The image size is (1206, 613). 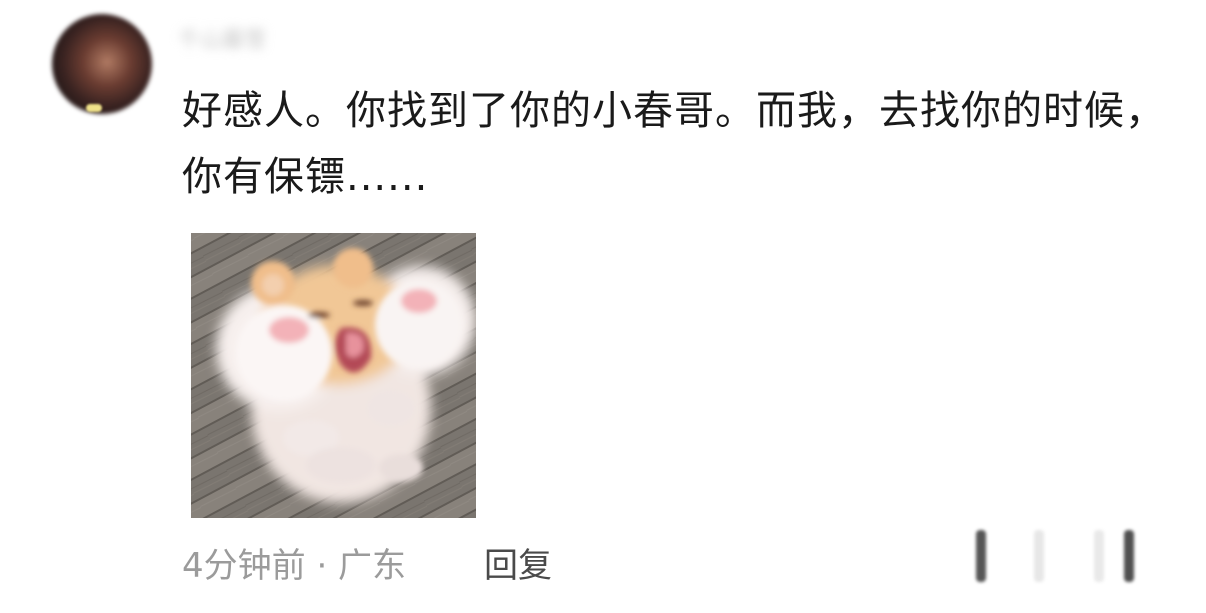 What do you see at coordinates (333, 375) in the screenshot?
I see `hamster-sticker-image` at bounding box center [333, 375].